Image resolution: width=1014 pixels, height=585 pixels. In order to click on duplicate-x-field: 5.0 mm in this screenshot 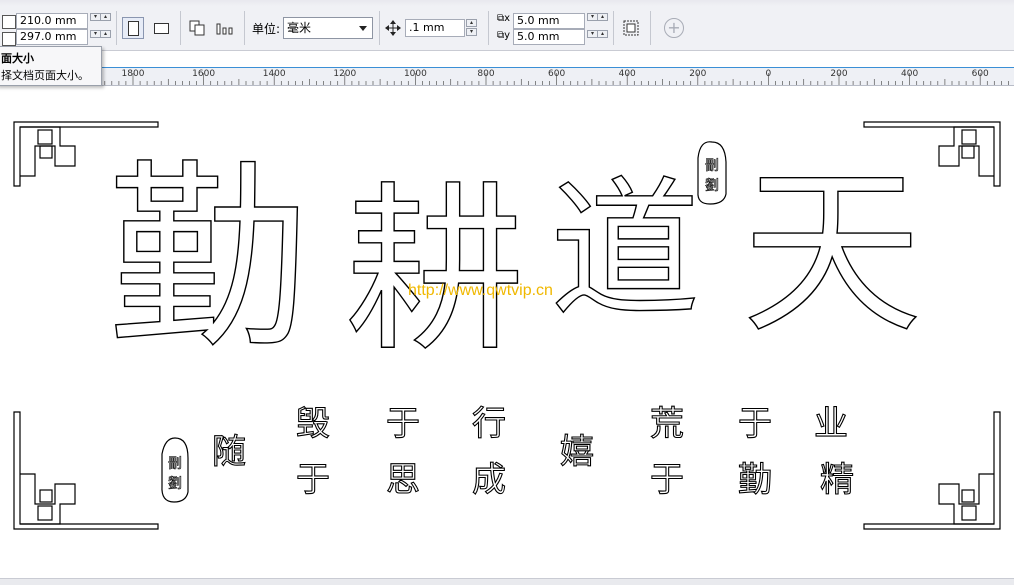, I will do `click(549, 21)`.